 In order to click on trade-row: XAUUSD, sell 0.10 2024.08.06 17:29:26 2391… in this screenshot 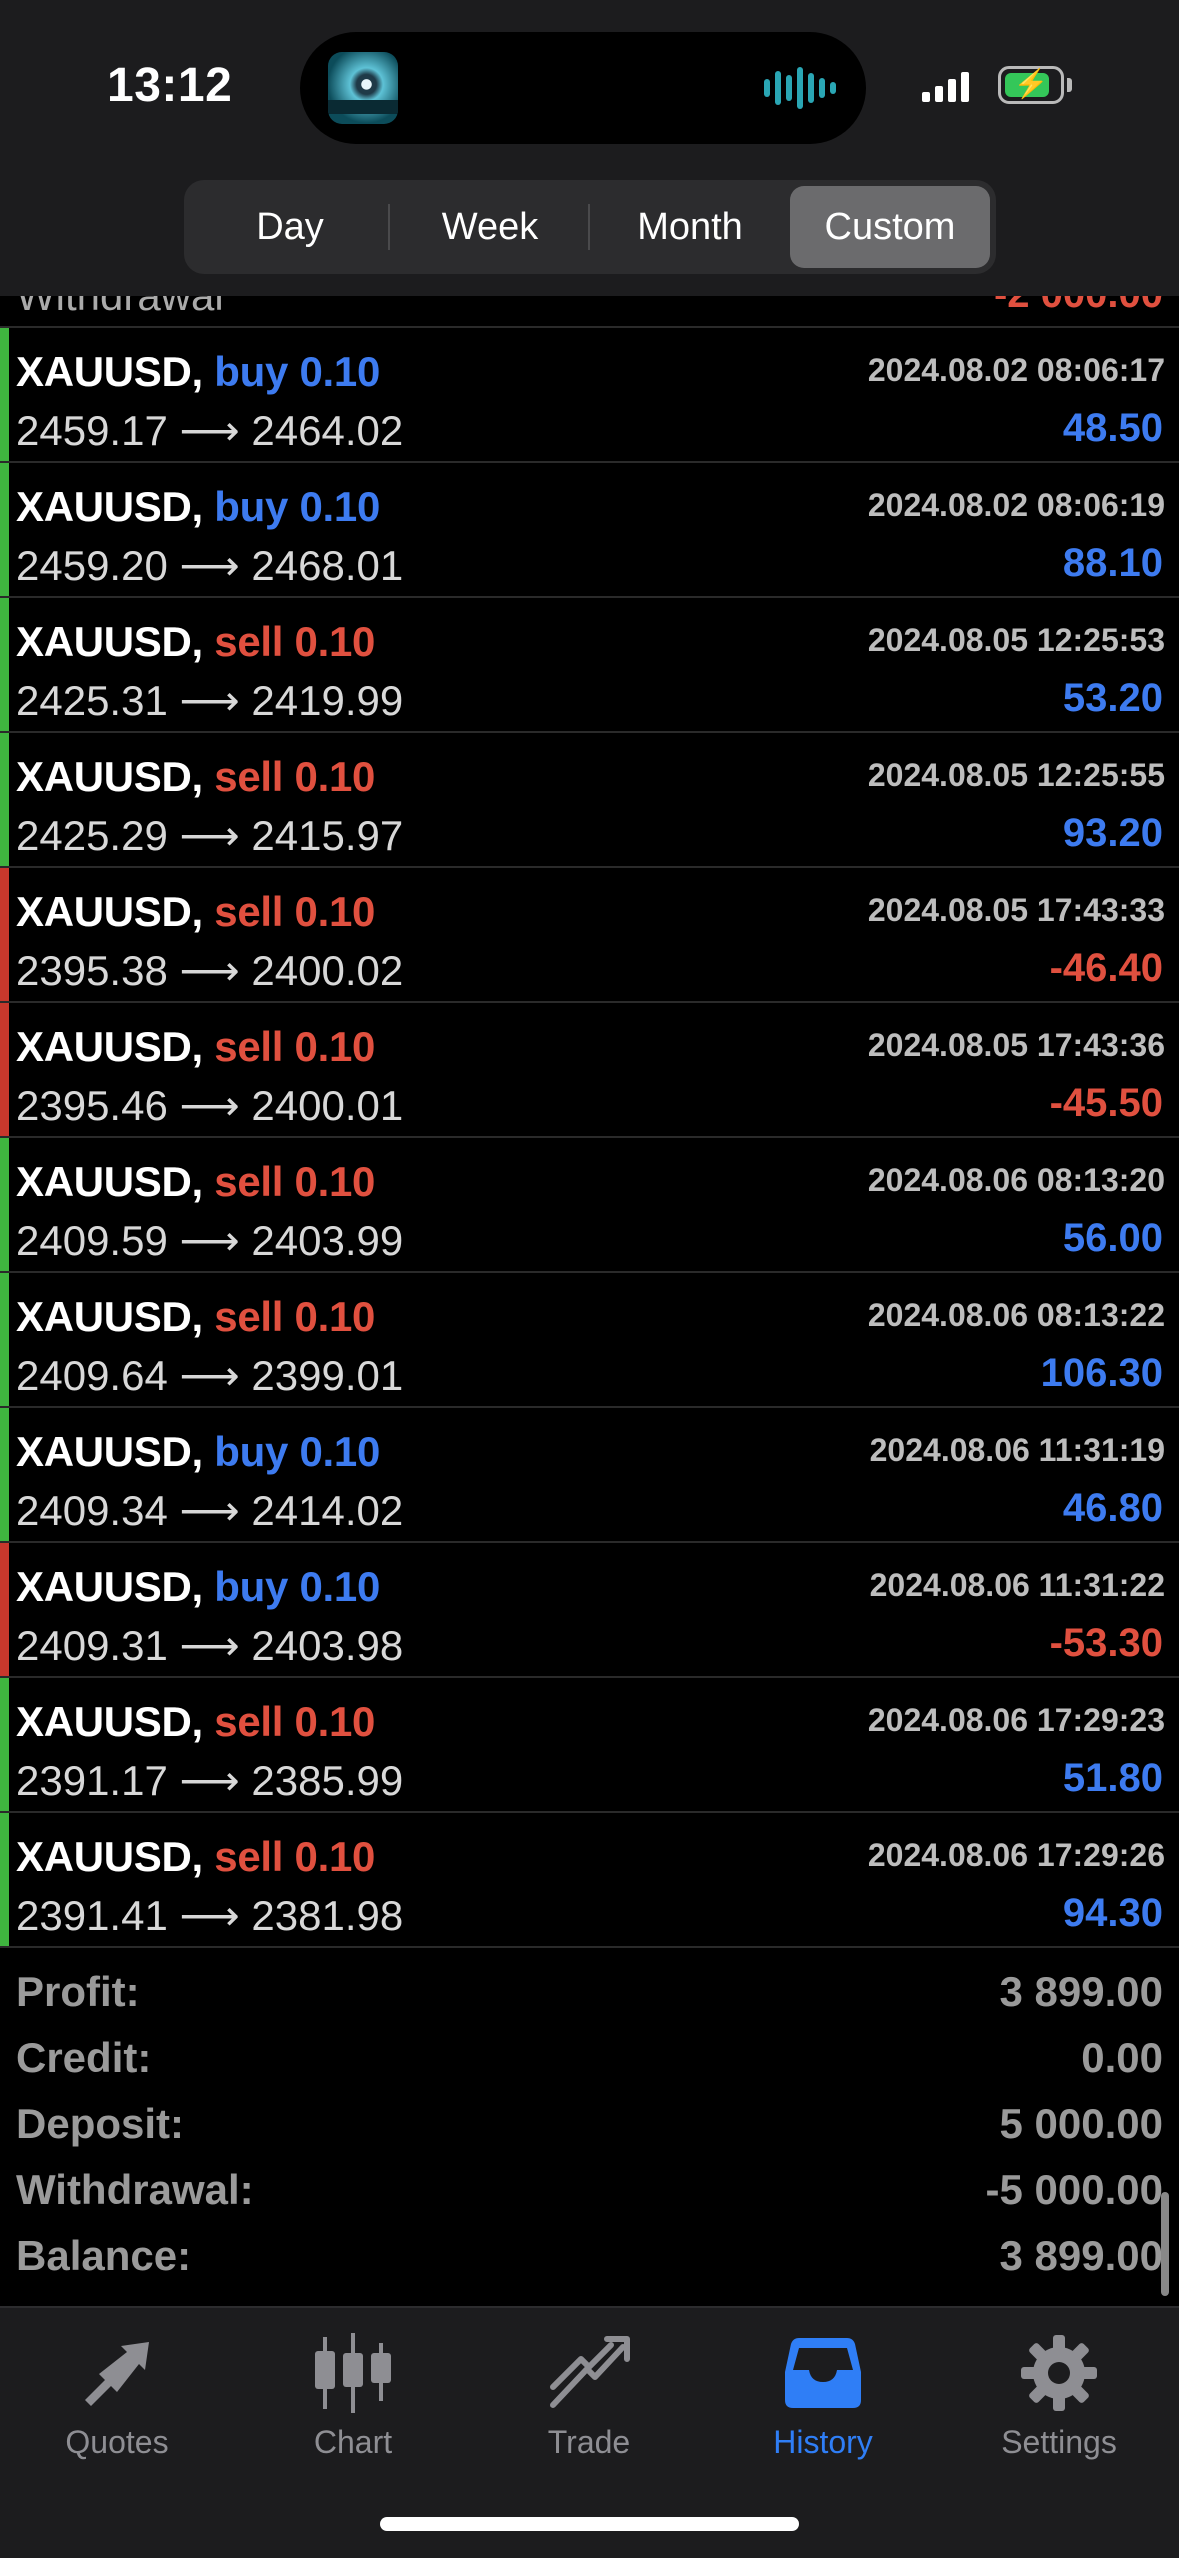, I will do `click(589, 1880)`.